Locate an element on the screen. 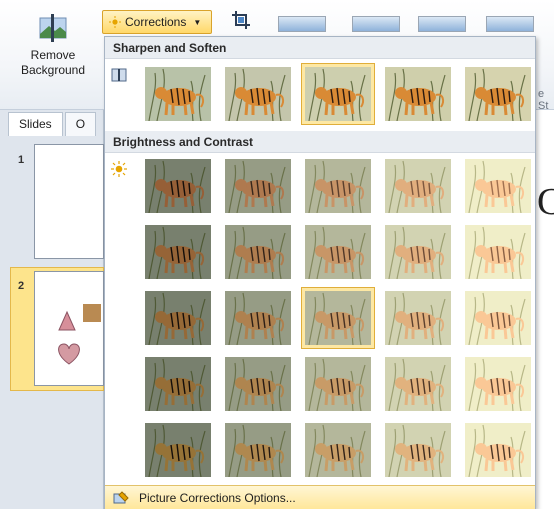 Image resolution: width=554 pixels, height=509 pixels. tab-slides: Slides is located at coordinates (35, 124).